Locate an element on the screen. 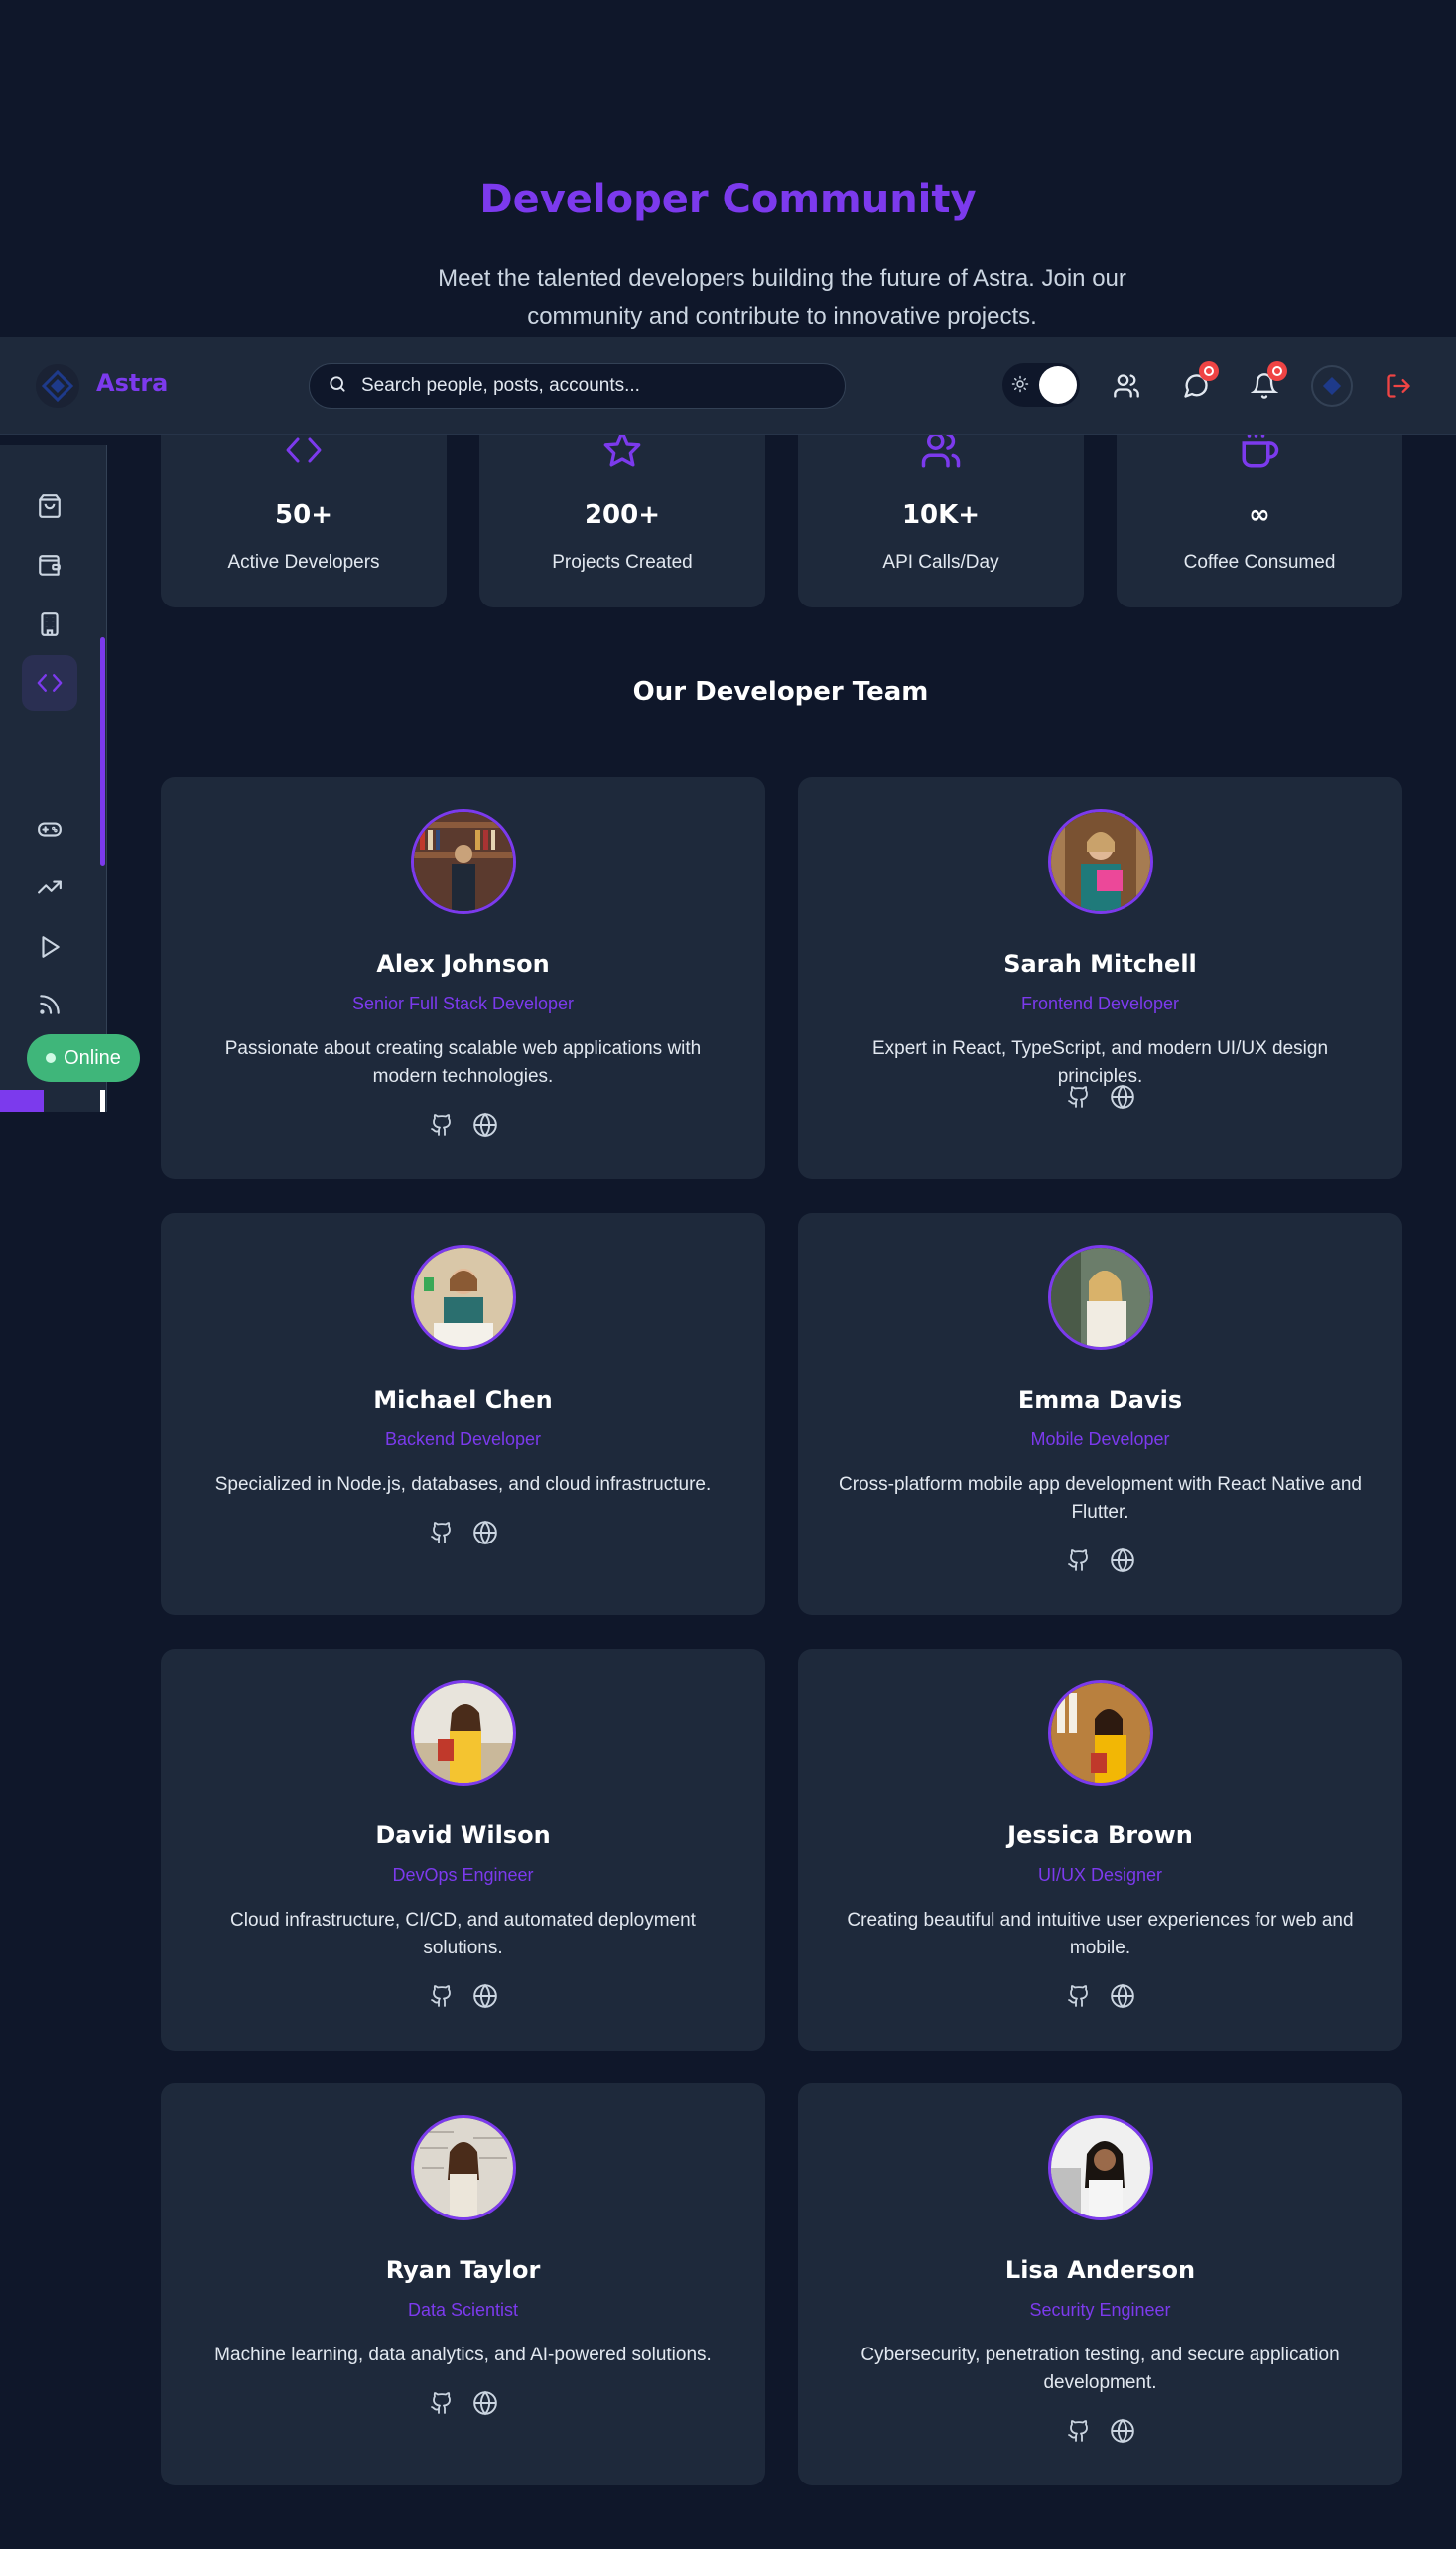  developer-role: Frontend Developer is located at coordinates (1100, 1003).